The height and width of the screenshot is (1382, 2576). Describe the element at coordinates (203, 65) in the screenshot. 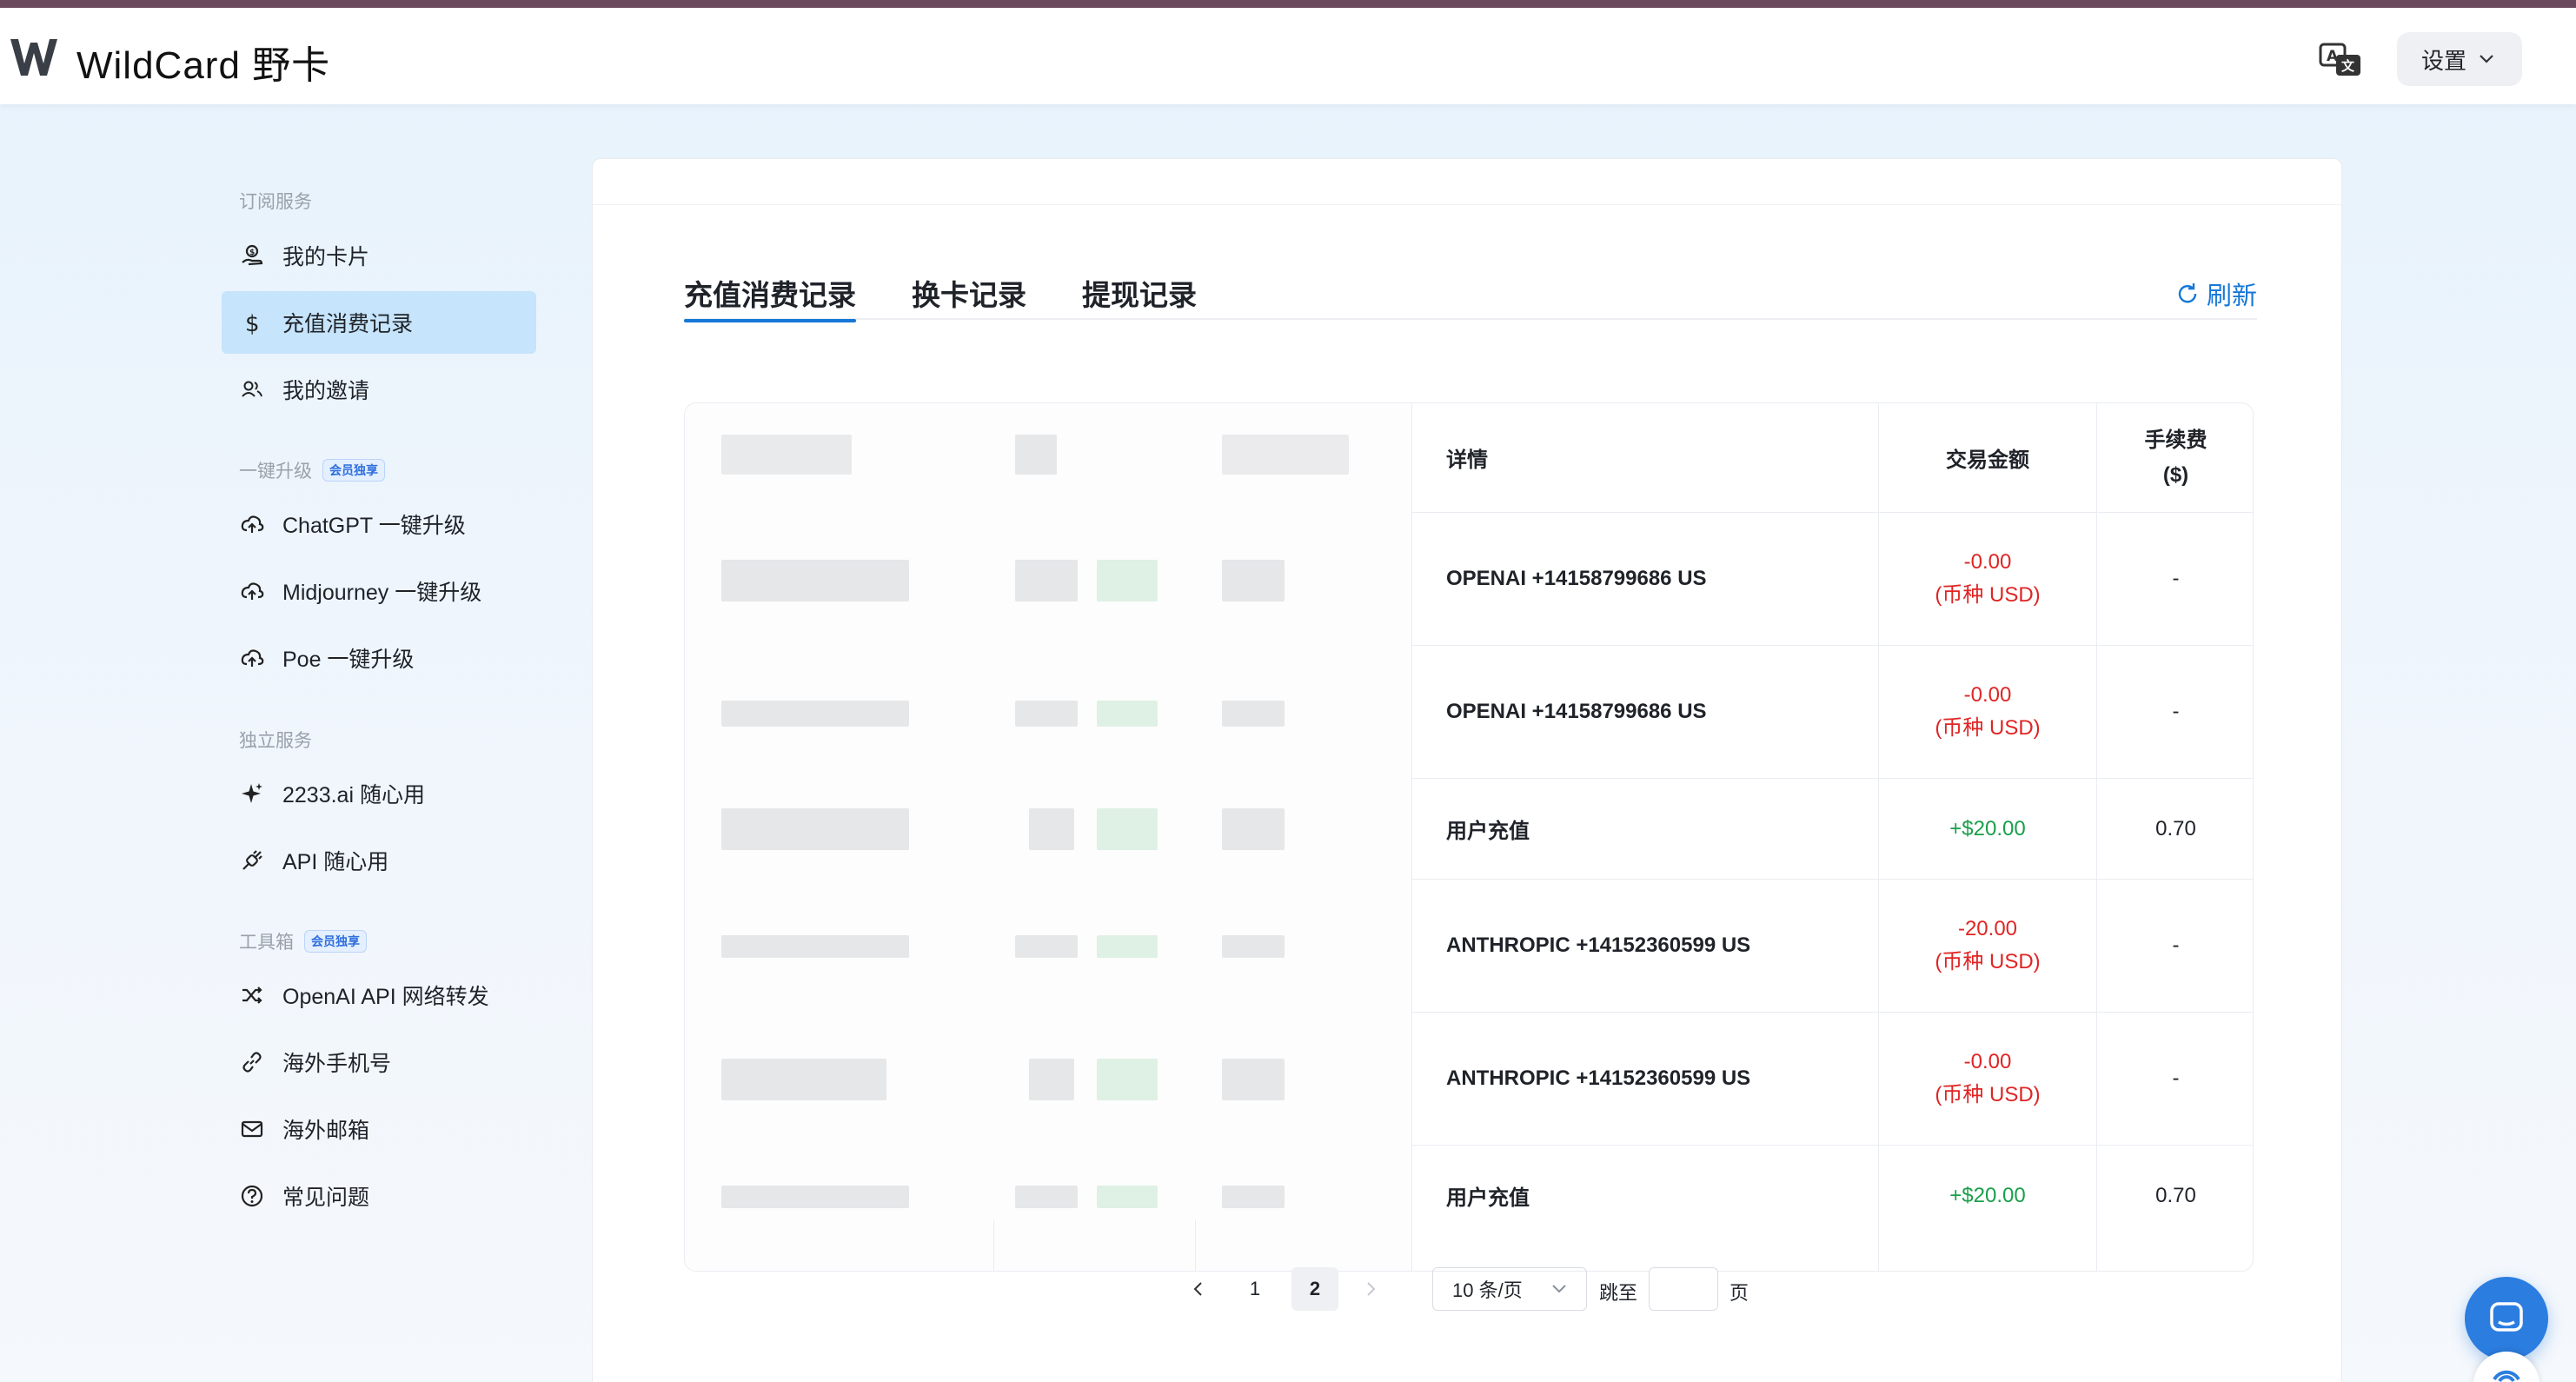

I see `app-title: WildCard 野卡` at that location.